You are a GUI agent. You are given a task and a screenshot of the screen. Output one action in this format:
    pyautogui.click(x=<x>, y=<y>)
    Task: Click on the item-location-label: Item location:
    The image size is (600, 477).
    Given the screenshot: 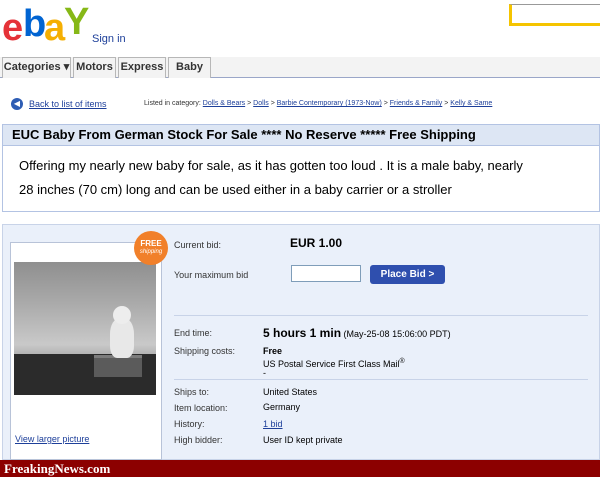 What is the action you would take?
    pyautogui.click(x=201, y=408)
    